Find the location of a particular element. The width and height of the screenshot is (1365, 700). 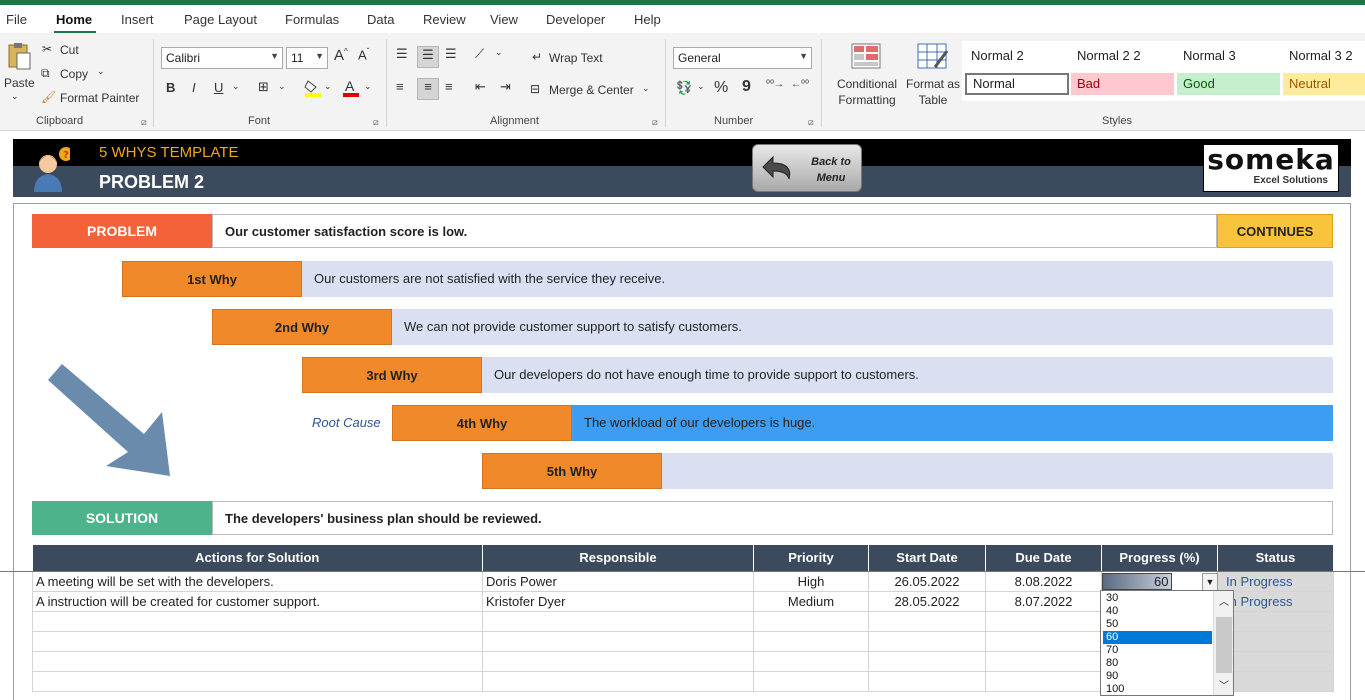

style-bad: Bad is located at coordinates (1122, 84).